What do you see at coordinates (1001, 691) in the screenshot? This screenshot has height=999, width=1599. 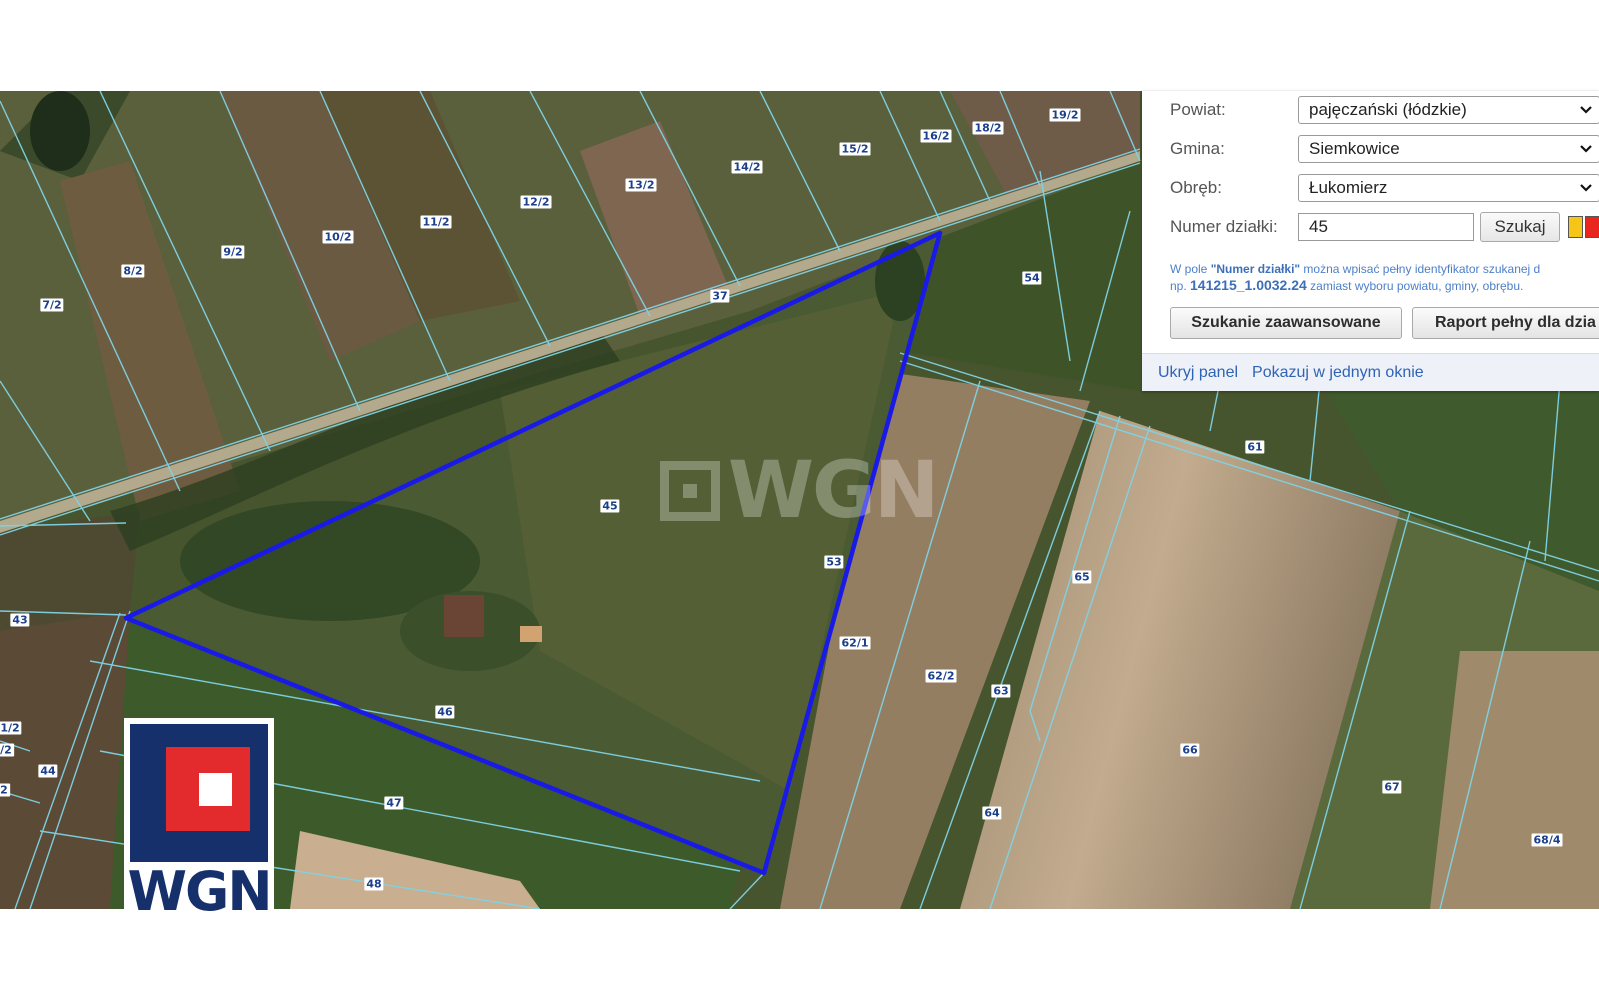 I see `parcel-label: 63` at bounding box center [1001, 691].